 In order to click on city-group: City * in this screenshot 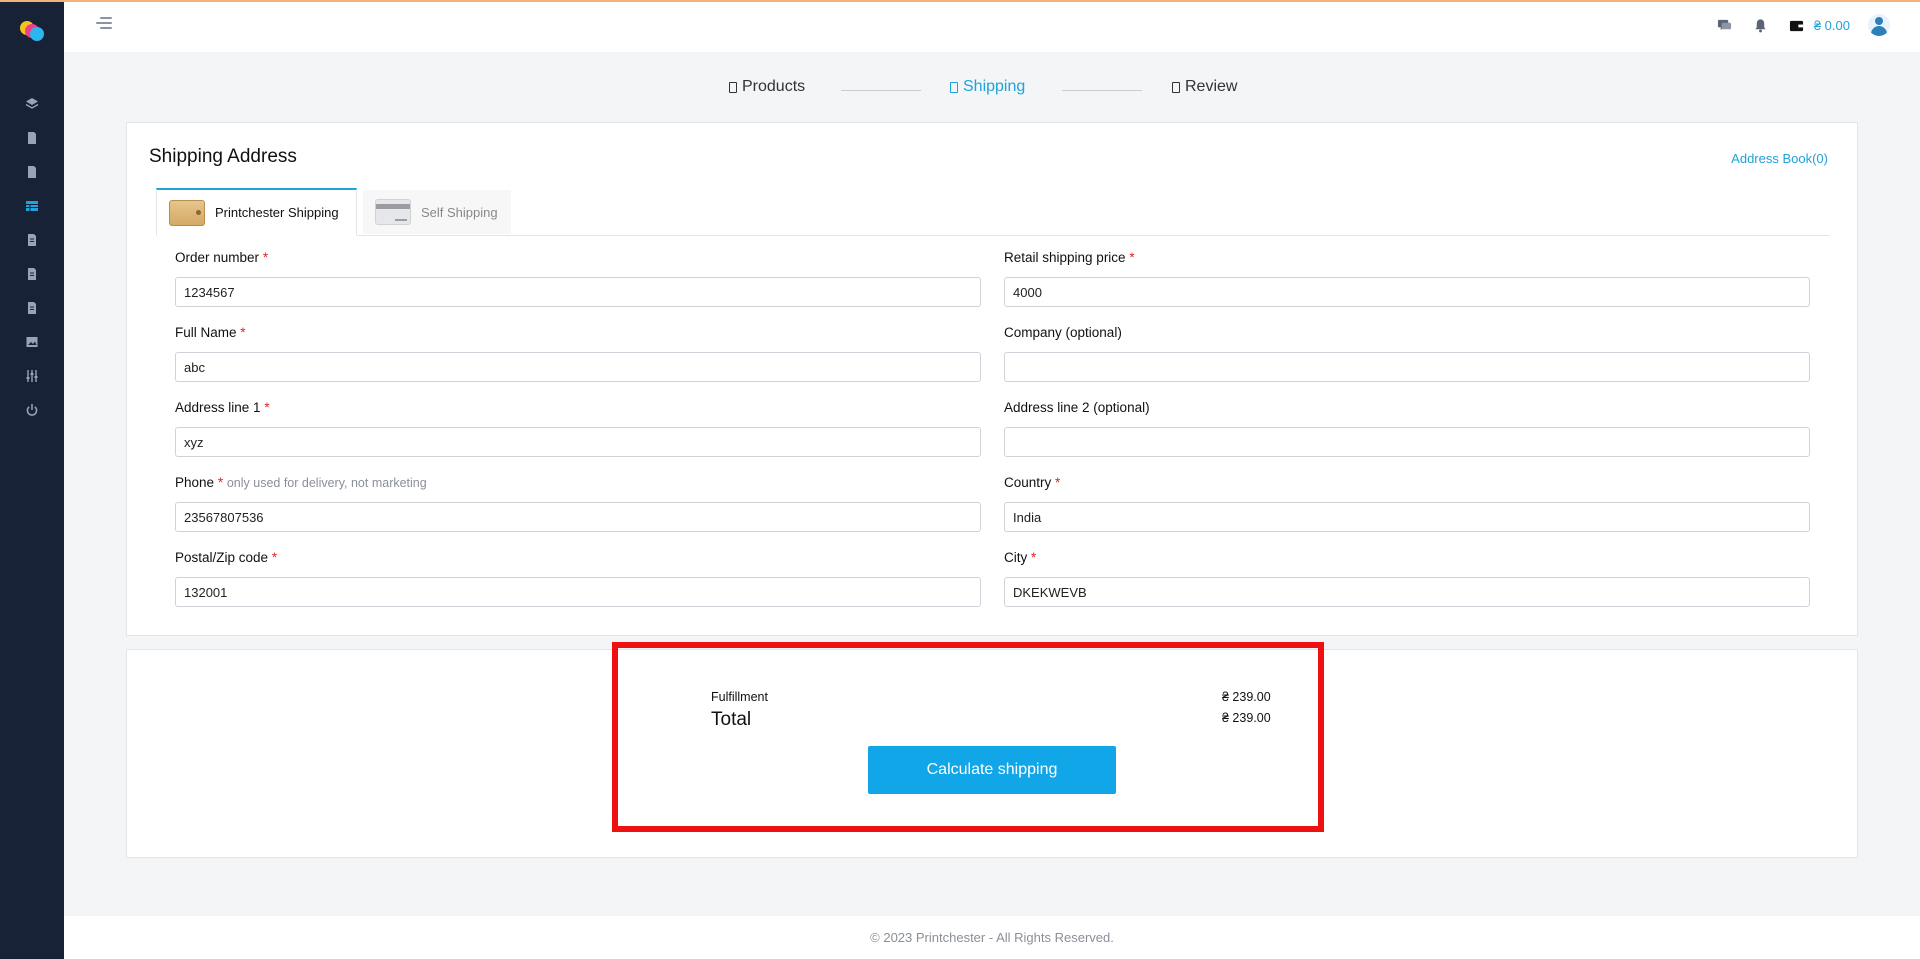, I will do `click(1407, 578)`.